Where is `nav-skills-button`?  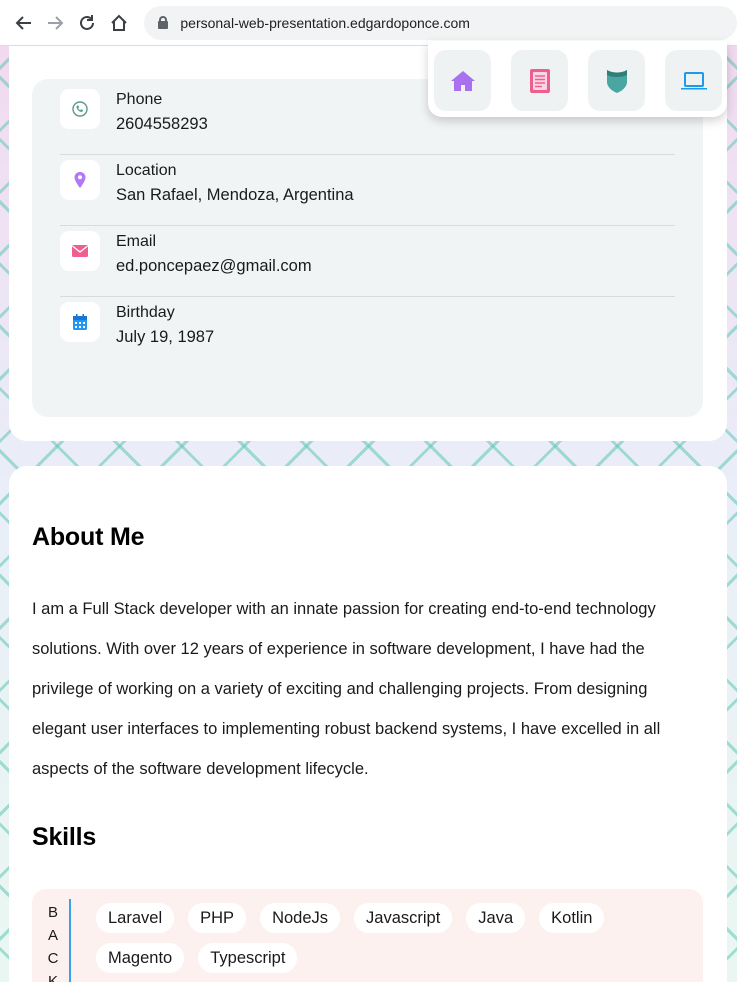 nav-skills-button is located at coordinates (616, 80).